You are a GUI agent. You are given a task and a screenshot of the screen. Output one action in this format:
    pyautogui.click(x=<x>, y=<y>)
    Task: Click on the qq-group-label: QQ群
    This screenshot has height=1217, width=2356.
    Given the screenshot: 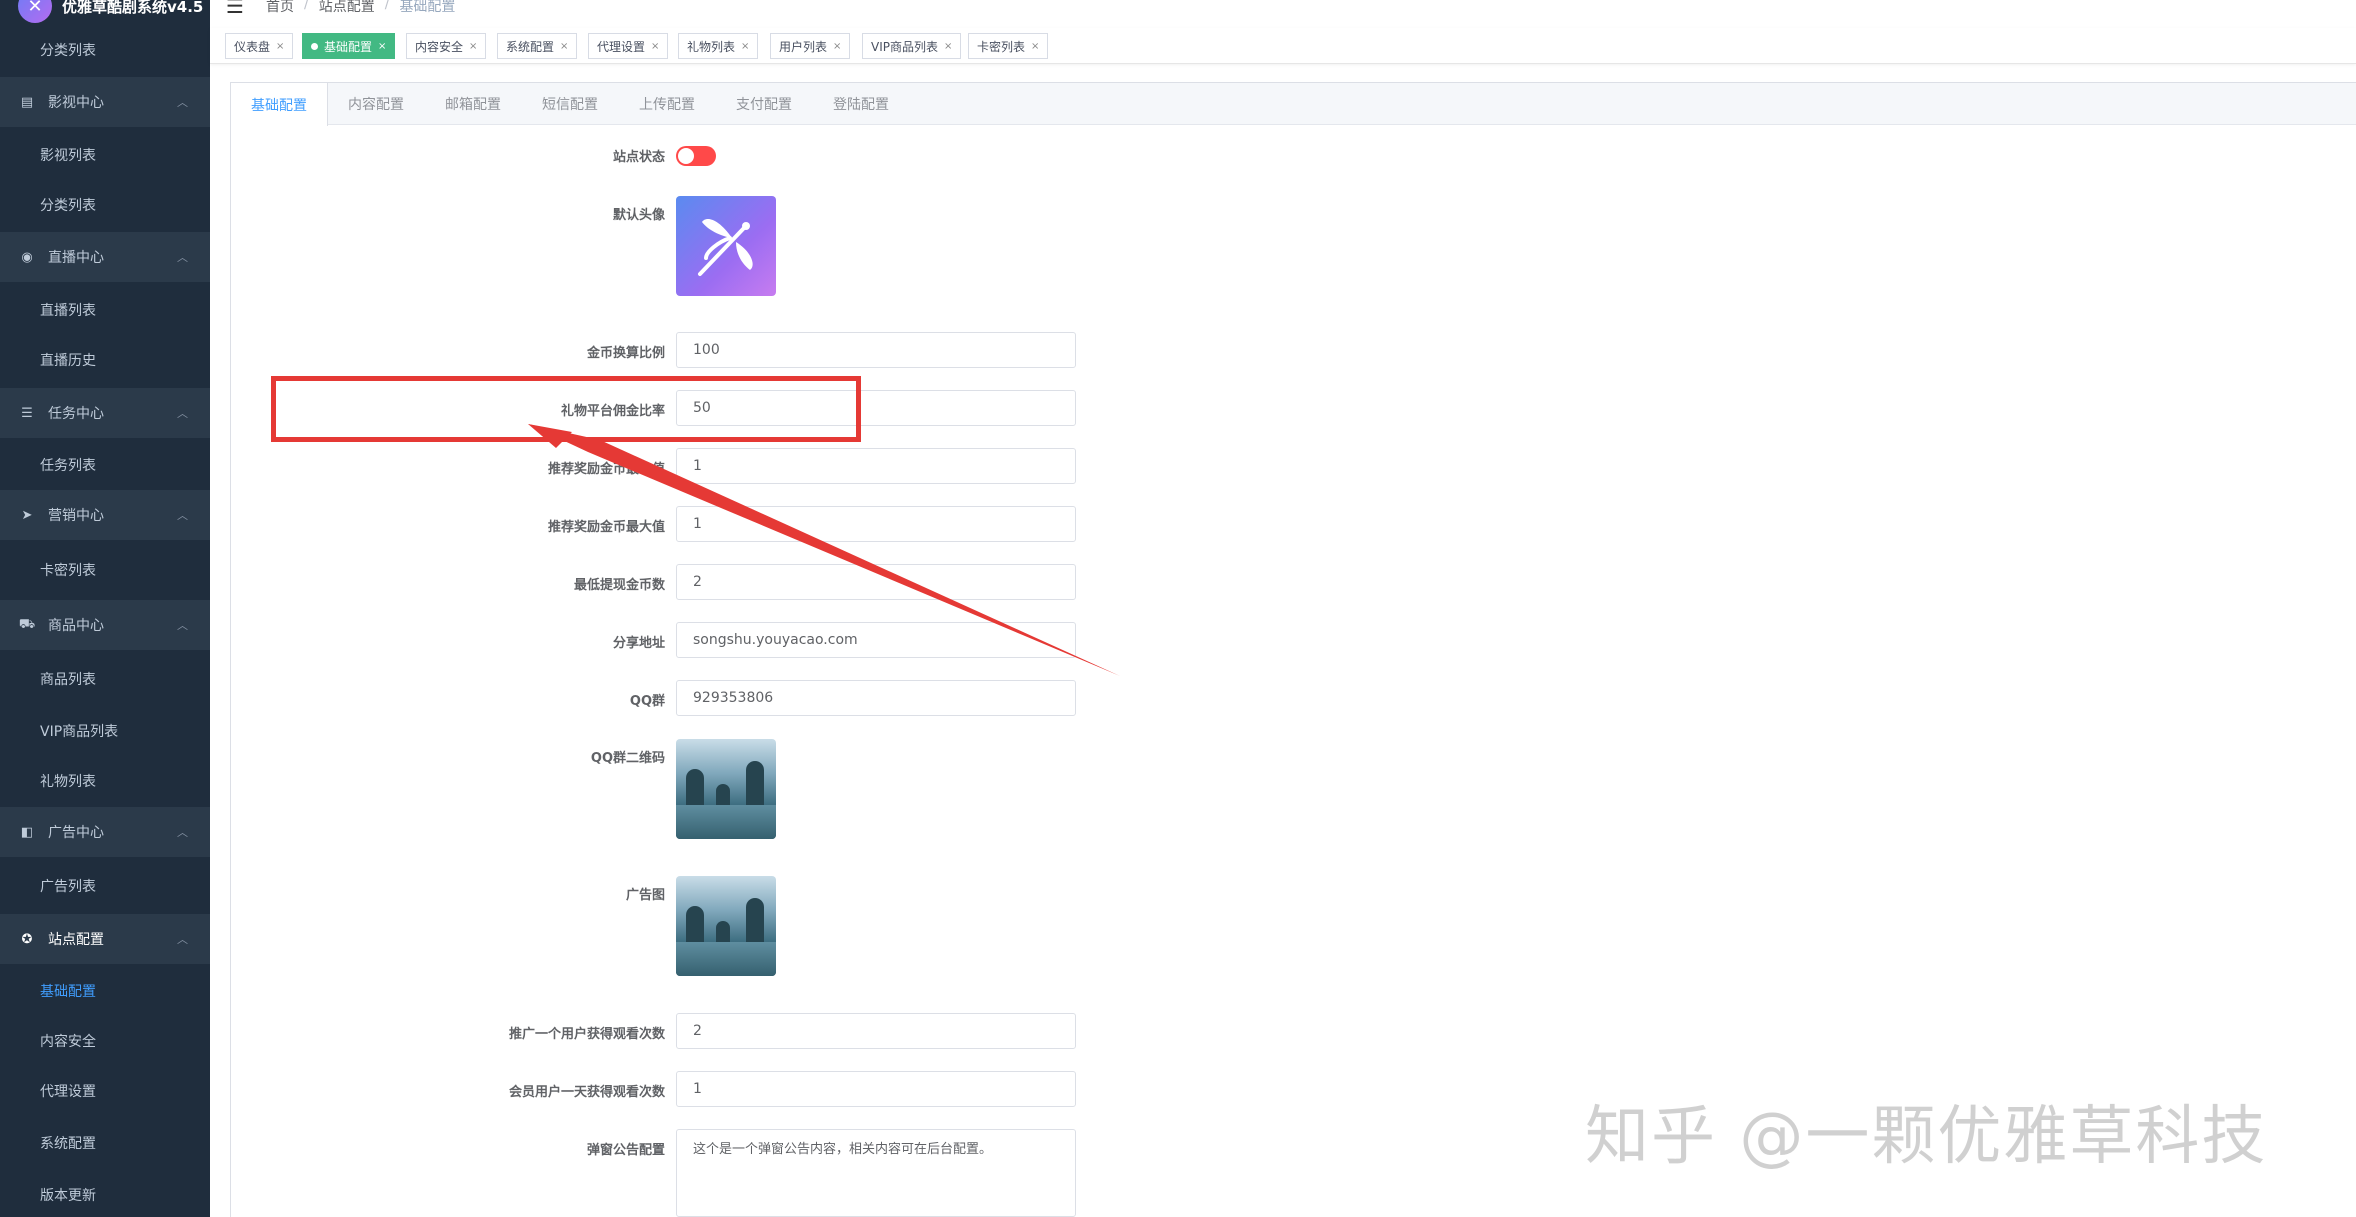 What is the action you would take?
    pyautogui.click(x=647, y=701)
    